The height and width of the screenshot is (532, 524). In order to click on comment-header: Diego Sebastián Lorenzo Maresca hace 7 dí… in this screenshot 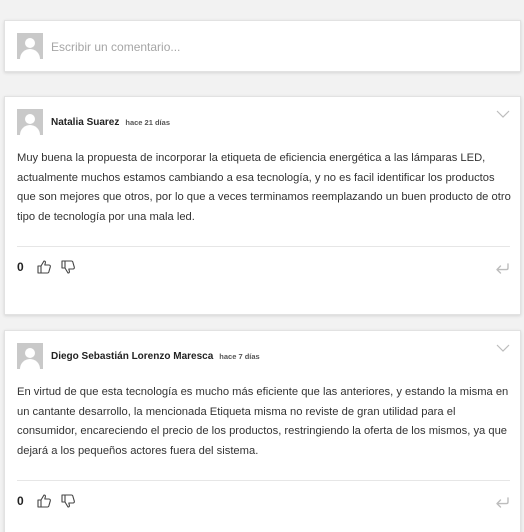, I will do `click(155, 356)`.